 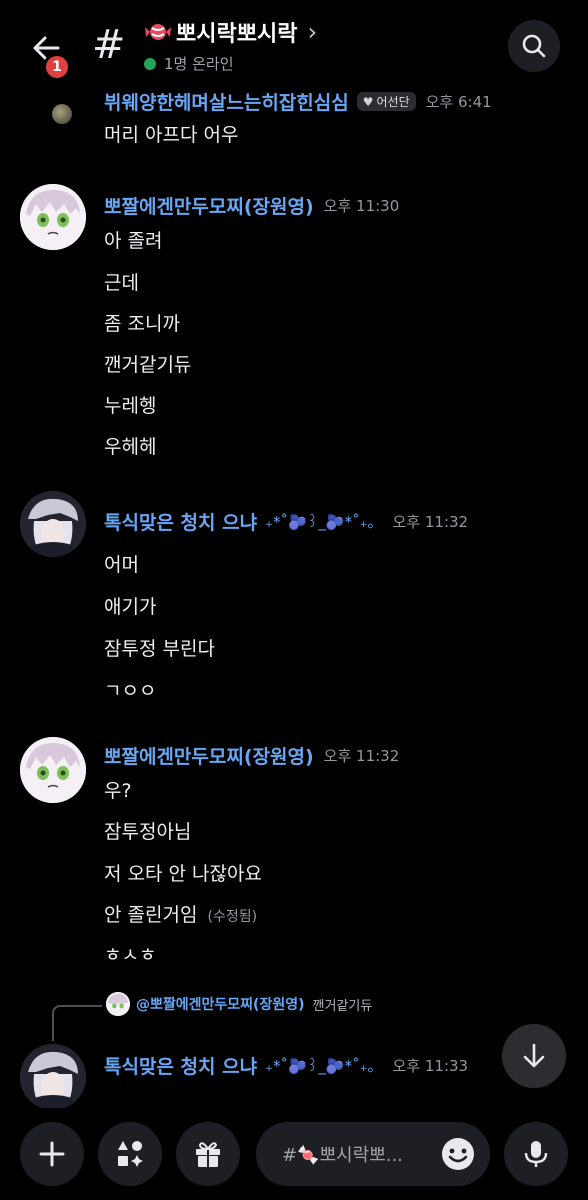 I want to click on arrow-down-icon, so click(x=534, y=1055).